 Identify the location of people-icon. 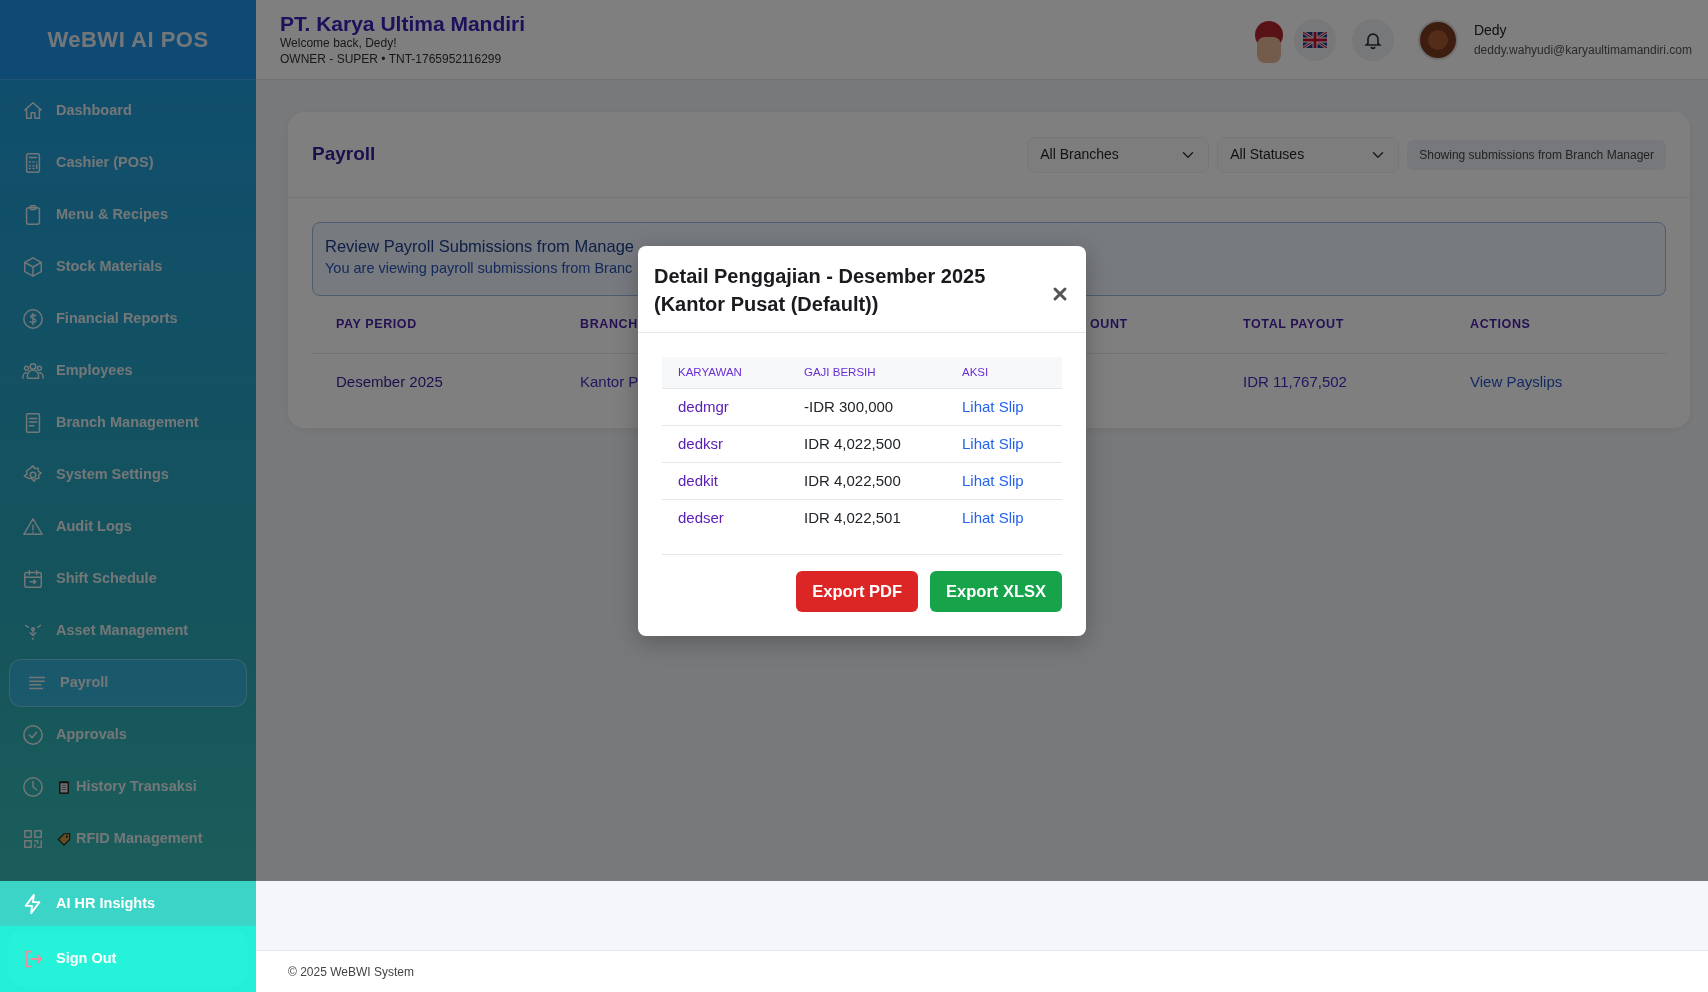
(33, 371).